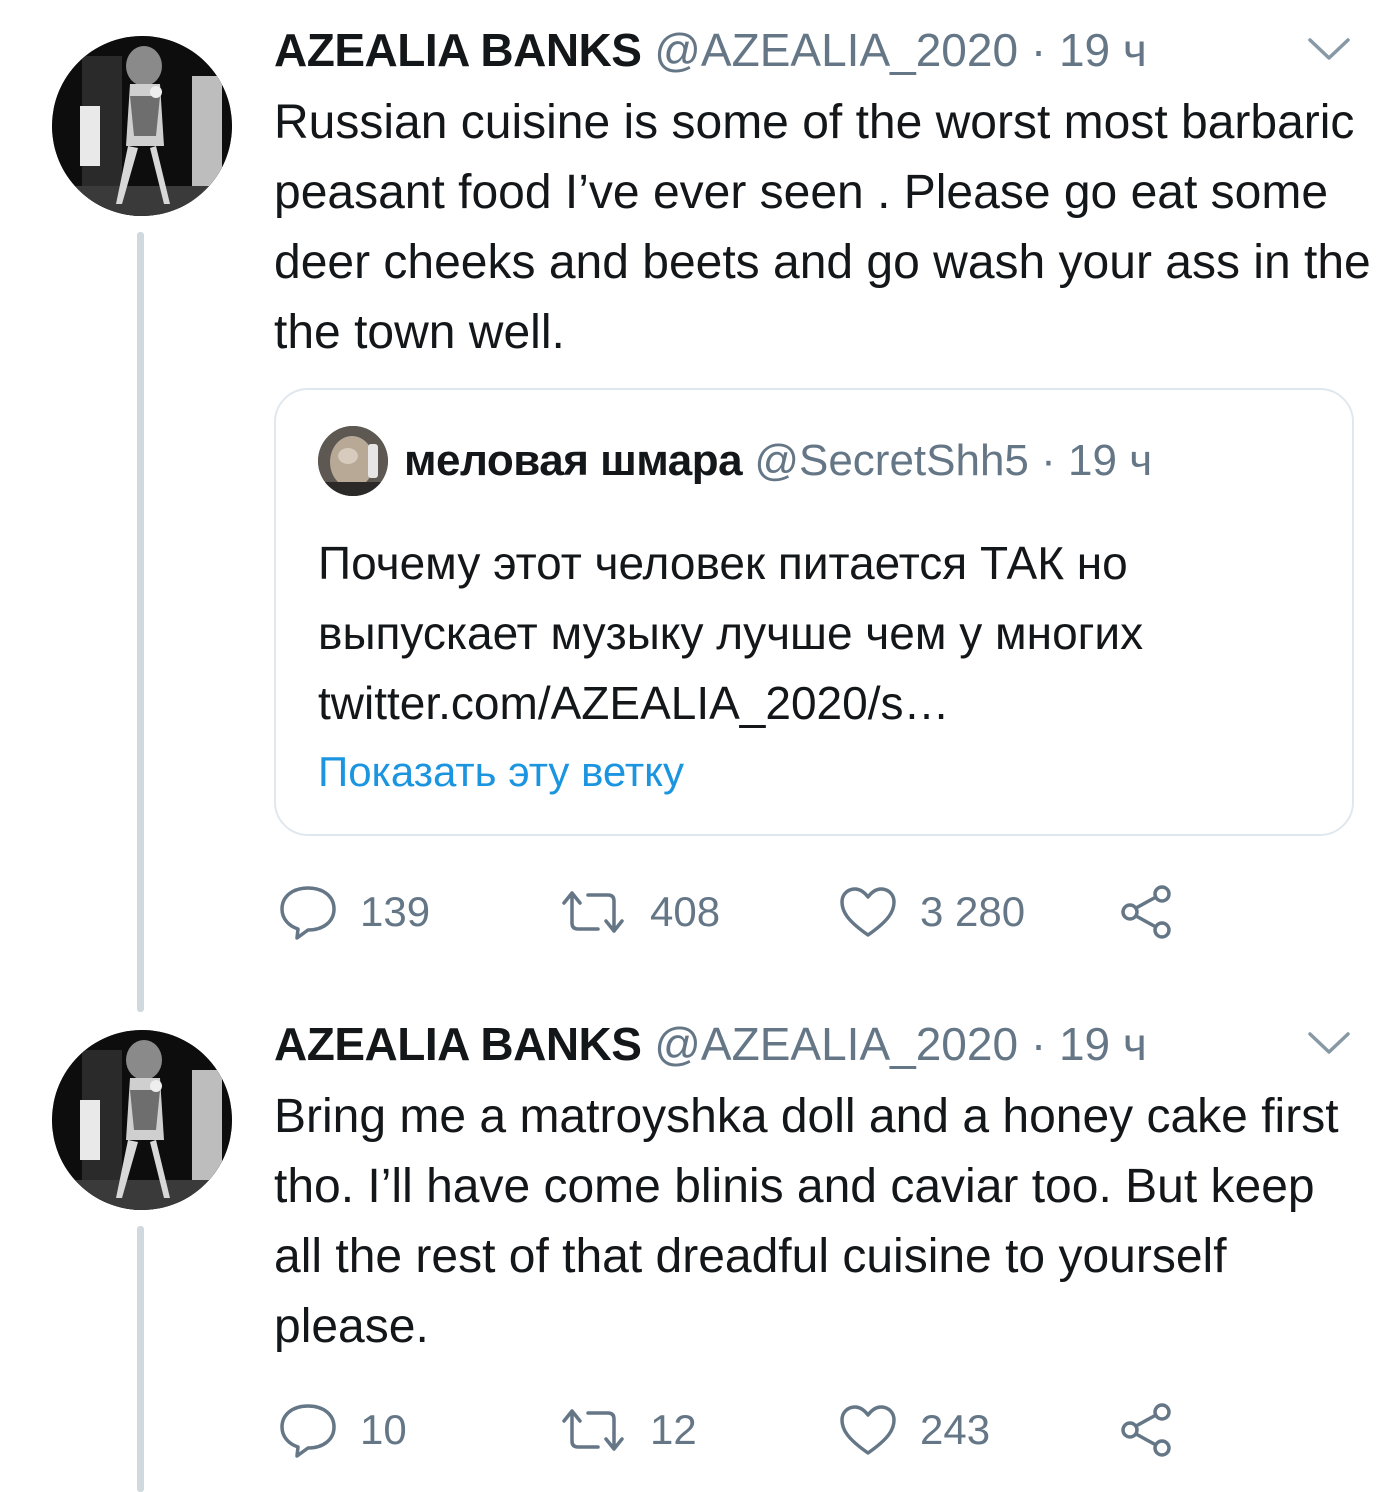  What do you see at coordinates (914, 1430) in the screenshot?
I see `like-button: 243` at bounding box center [914, 1430].